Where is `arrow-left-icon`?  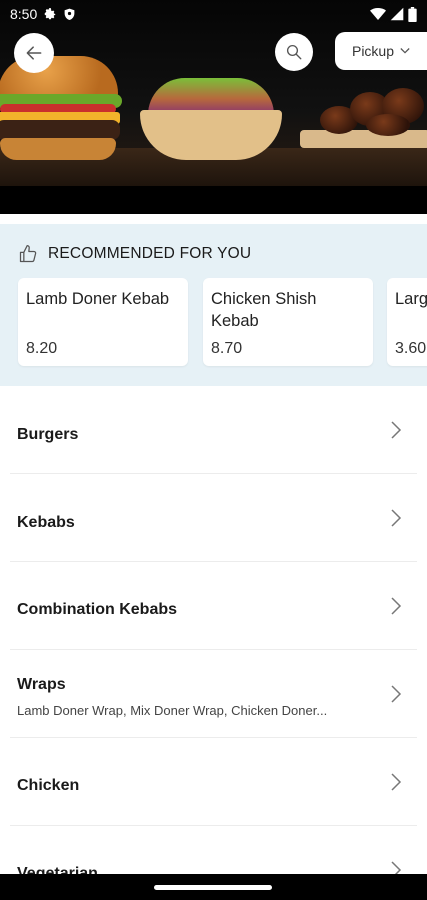 arrow-left-icon is located at coordinates (34, 53).